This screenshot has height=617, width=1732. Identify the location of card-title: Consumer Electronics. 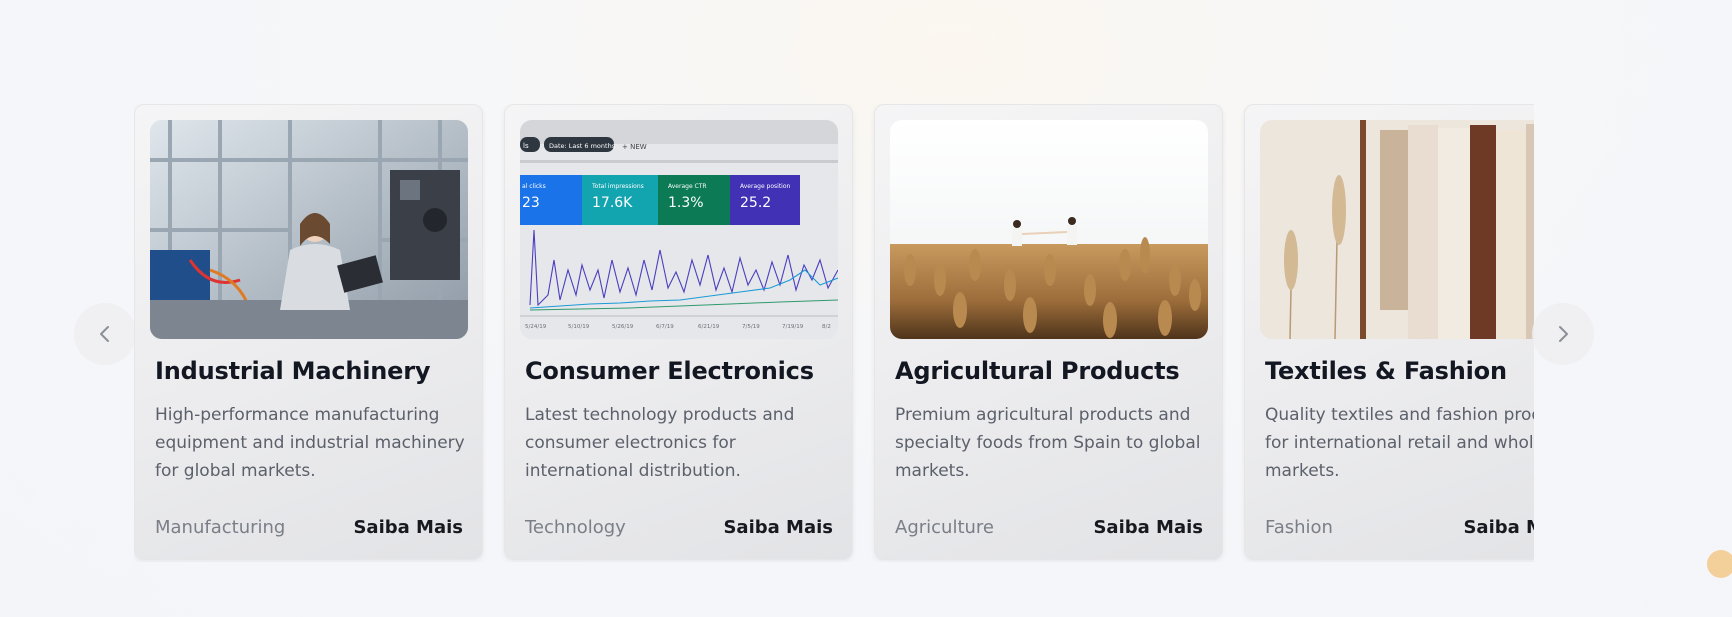
(669, 371).